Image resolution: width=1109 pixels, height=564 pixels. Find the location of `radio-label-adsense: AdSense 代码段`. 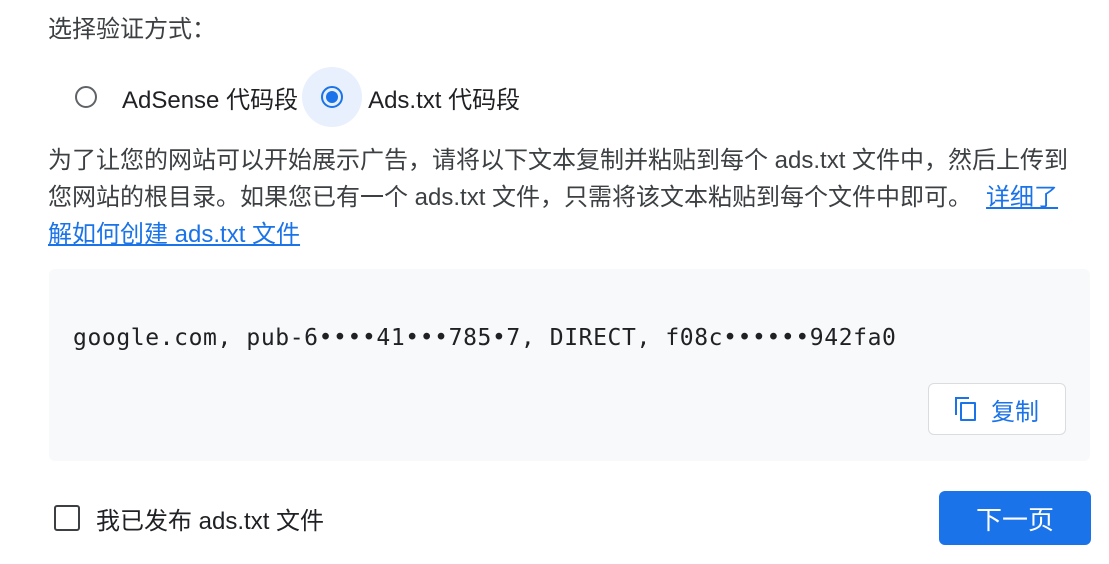

radio-label-adsense: AdSense 代码段 is located at coordinates (210, 97).